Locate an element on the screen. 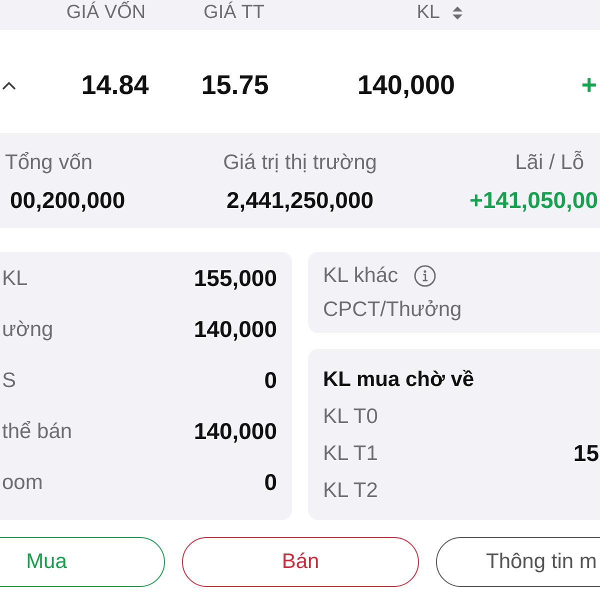 The image size is (600, 600). buy-button: Mua is located at coordinates (82, 562).